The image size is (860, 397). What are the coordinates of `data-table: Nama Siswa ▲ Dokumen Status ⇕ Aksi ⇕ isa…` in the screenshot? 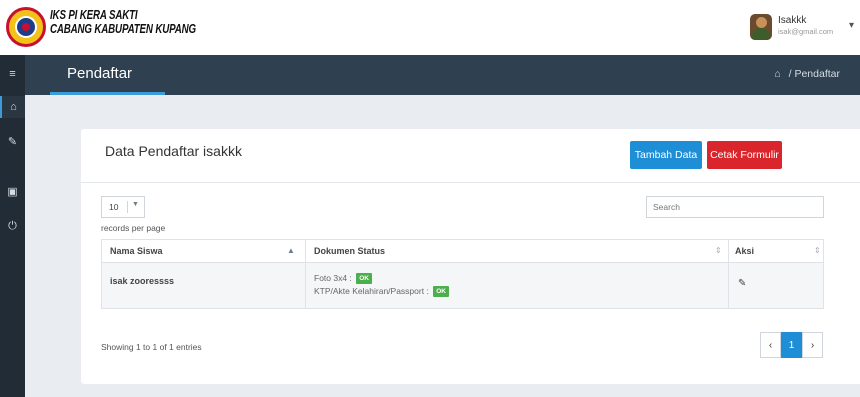 It's located at (462, 274).